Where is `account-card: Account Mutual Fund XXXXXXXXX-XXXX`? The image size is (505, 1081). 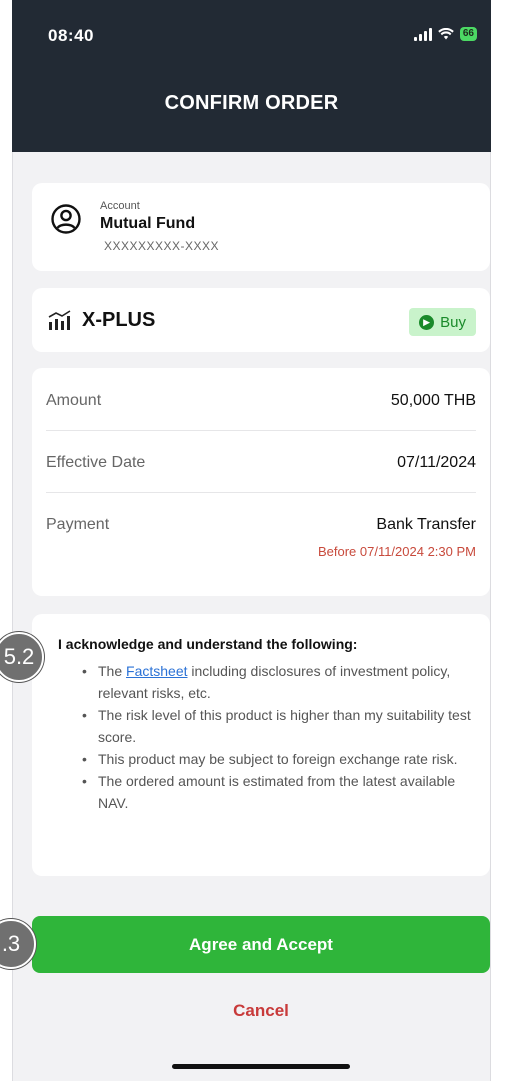
account-card: Account Mutual Fund XXXXXXXXX-XXXX is located at coordinates (261, 227).